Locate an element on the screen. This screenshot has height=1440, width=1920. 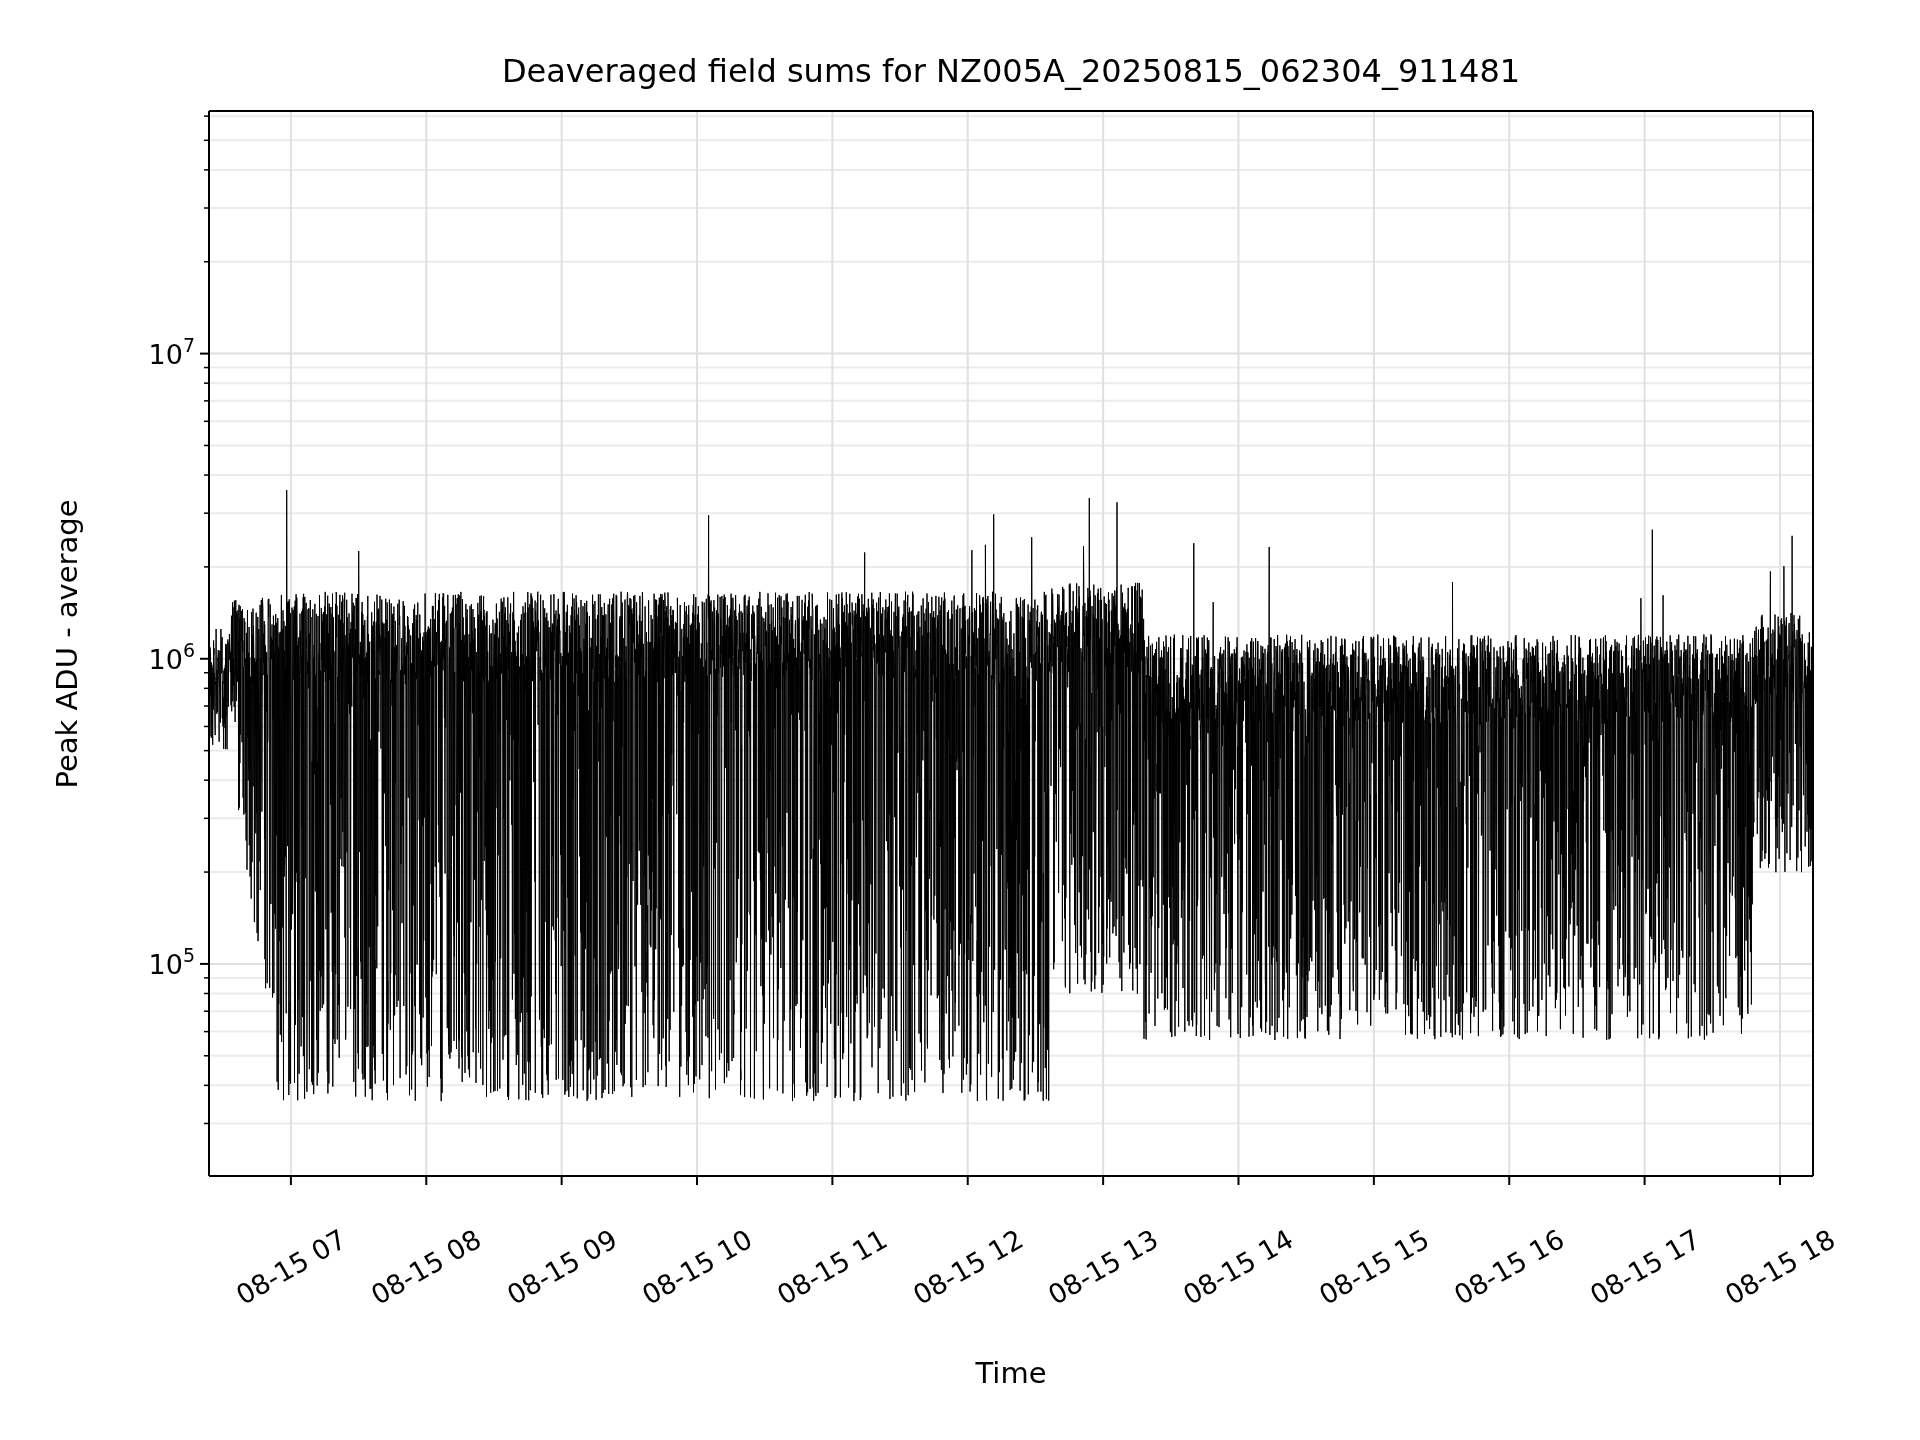
y-tick-label: 10$^{7}$ is located at coordinates (171, 354).